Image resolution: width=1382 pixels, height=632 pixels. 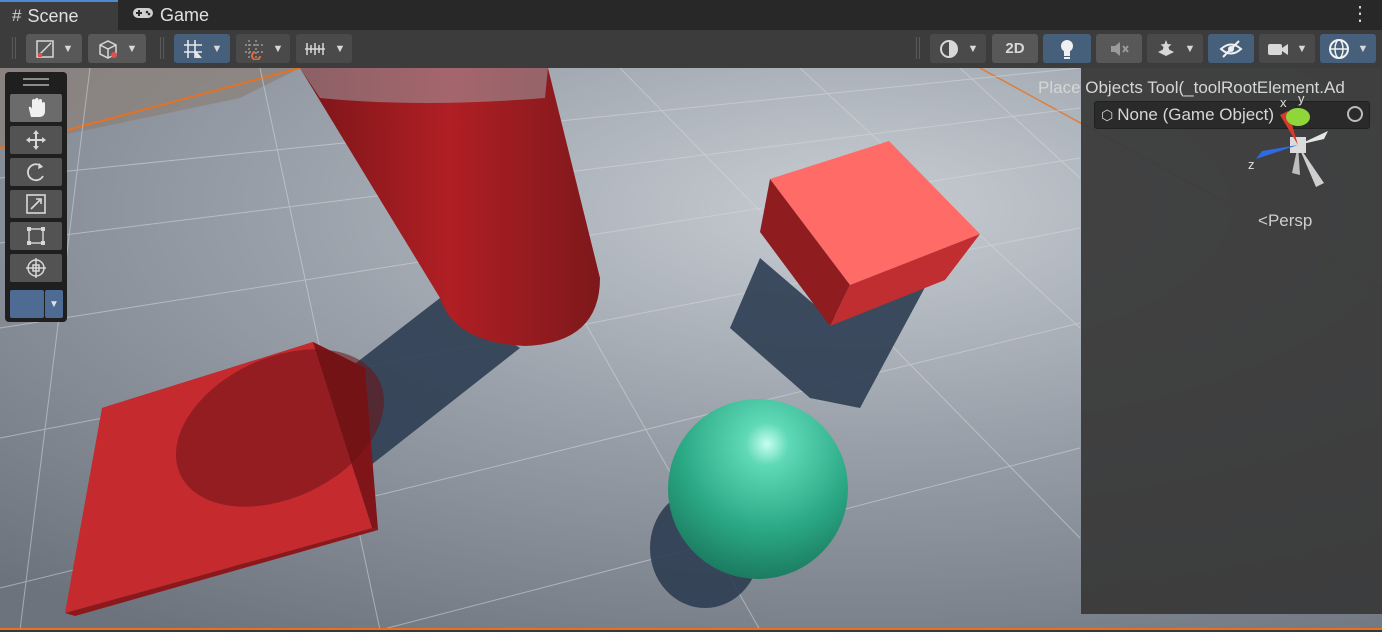 I want to click on draw-mode-icon, so click(x=44, y=48).